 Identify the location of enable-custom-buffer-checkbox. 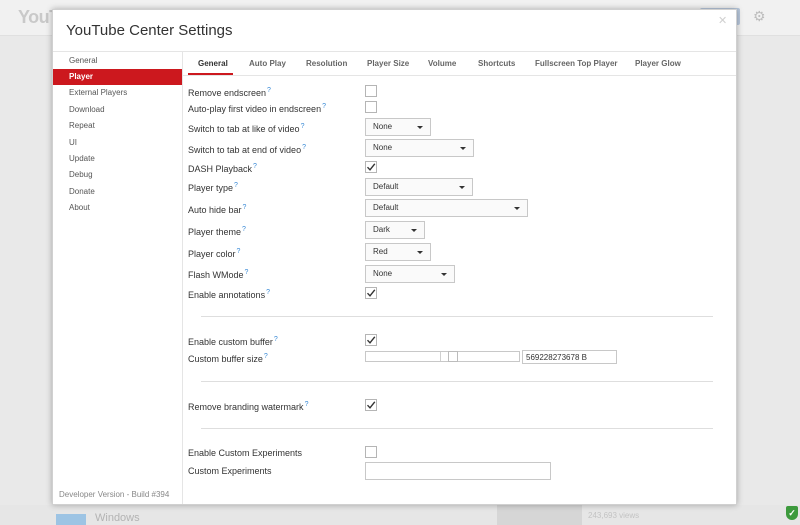
(371, 340).